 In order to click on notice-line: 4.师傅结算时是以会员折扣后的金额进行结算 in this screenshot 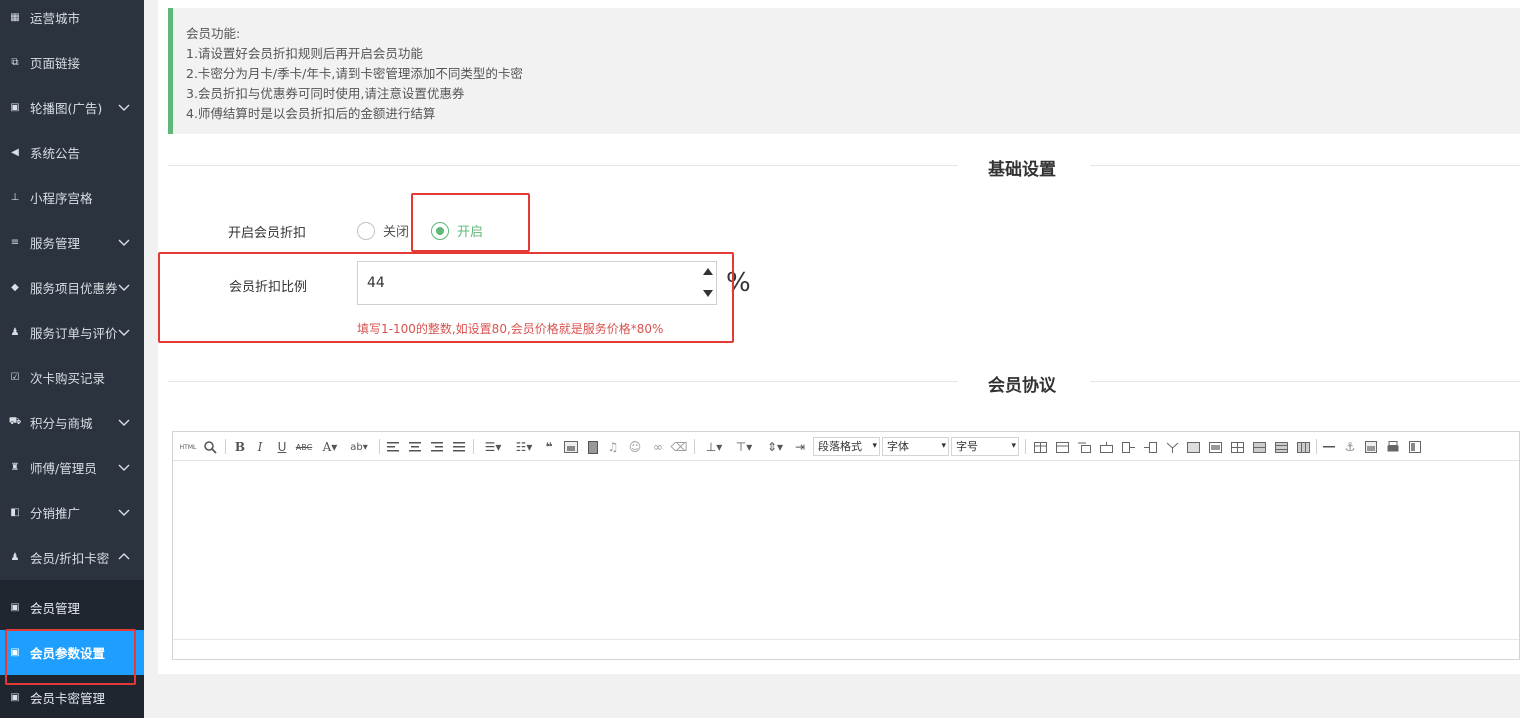, I will do `click(311, 113)`.